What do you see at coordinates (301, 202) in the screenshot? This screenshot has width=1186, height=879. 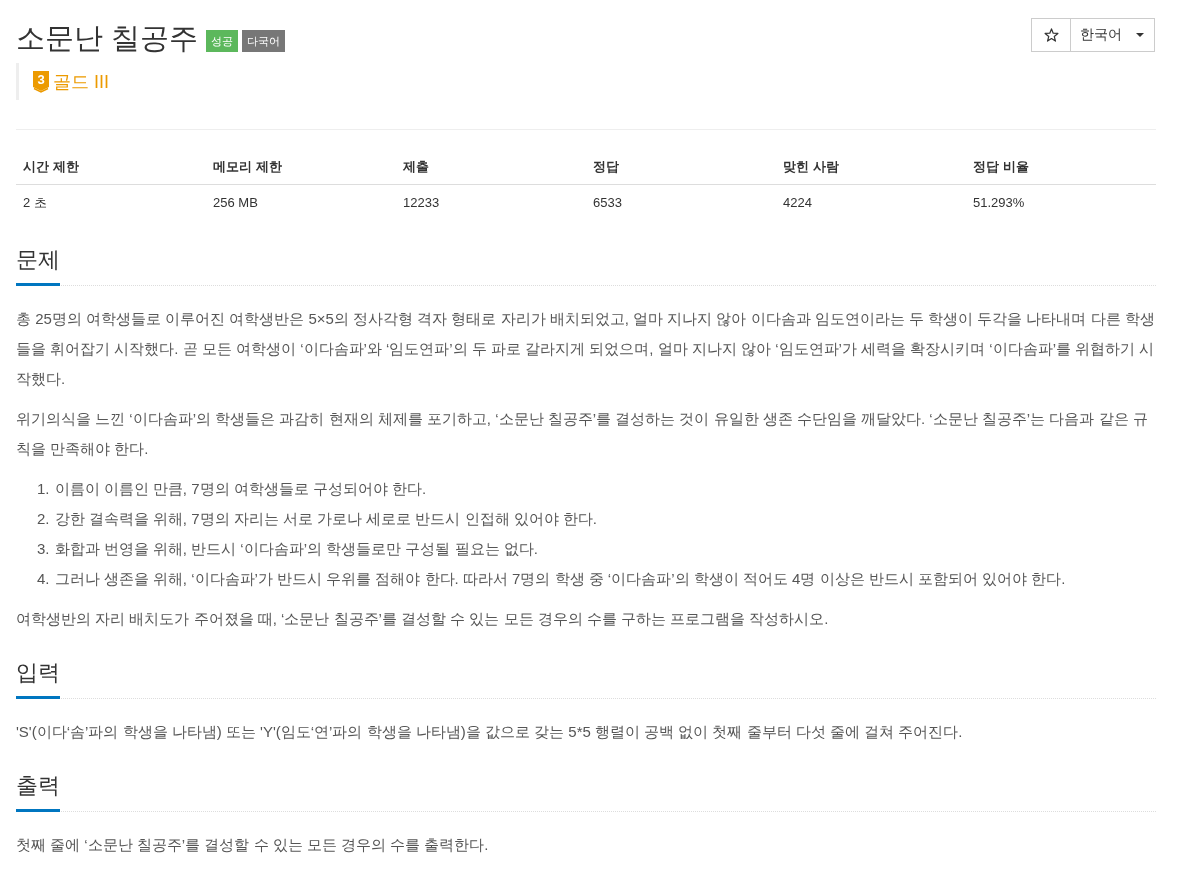 I see `table-cell: 256 MB` at bounding box center [301, 202].